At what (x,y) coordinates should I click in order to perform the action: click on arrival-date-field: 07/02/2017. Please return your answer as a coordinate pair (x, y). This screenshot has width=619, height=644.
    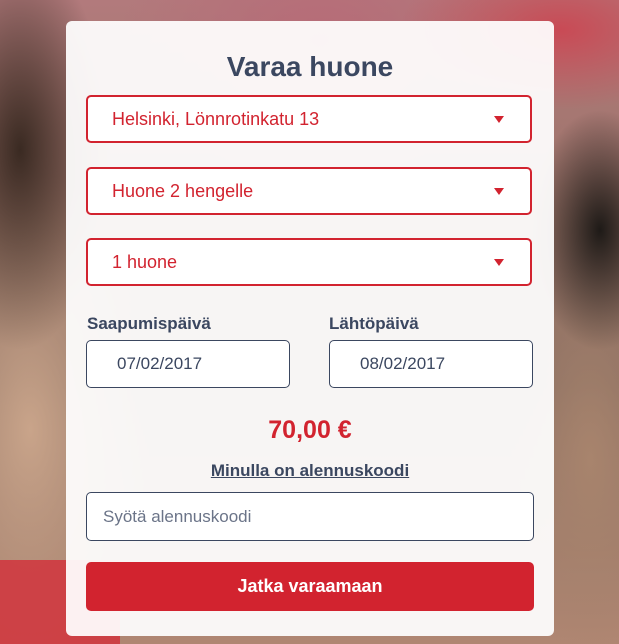
    Looking at the image, I should click on (188, 364).